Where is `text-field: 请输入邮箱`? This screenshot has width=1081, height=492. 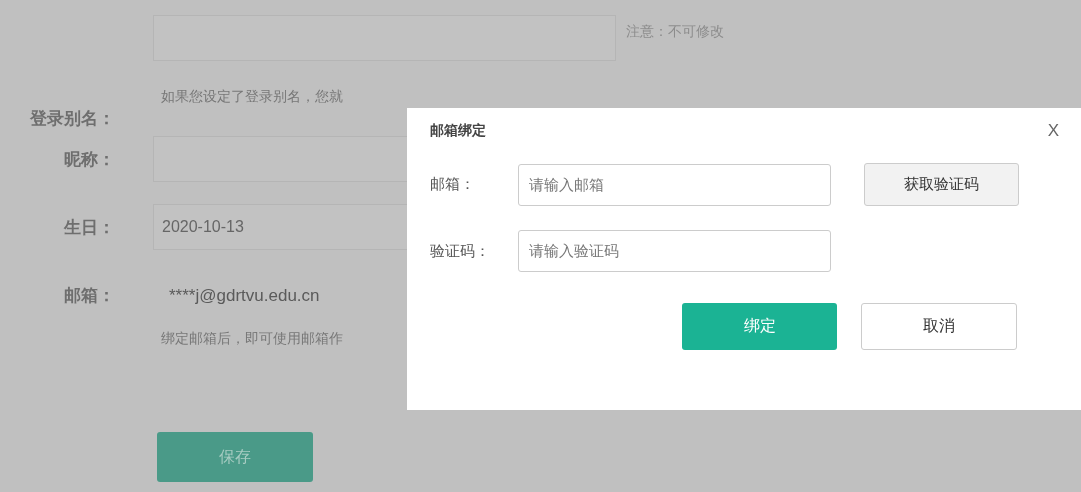 text-field: 请输入邮箱 is located at coordinates (674, 184).